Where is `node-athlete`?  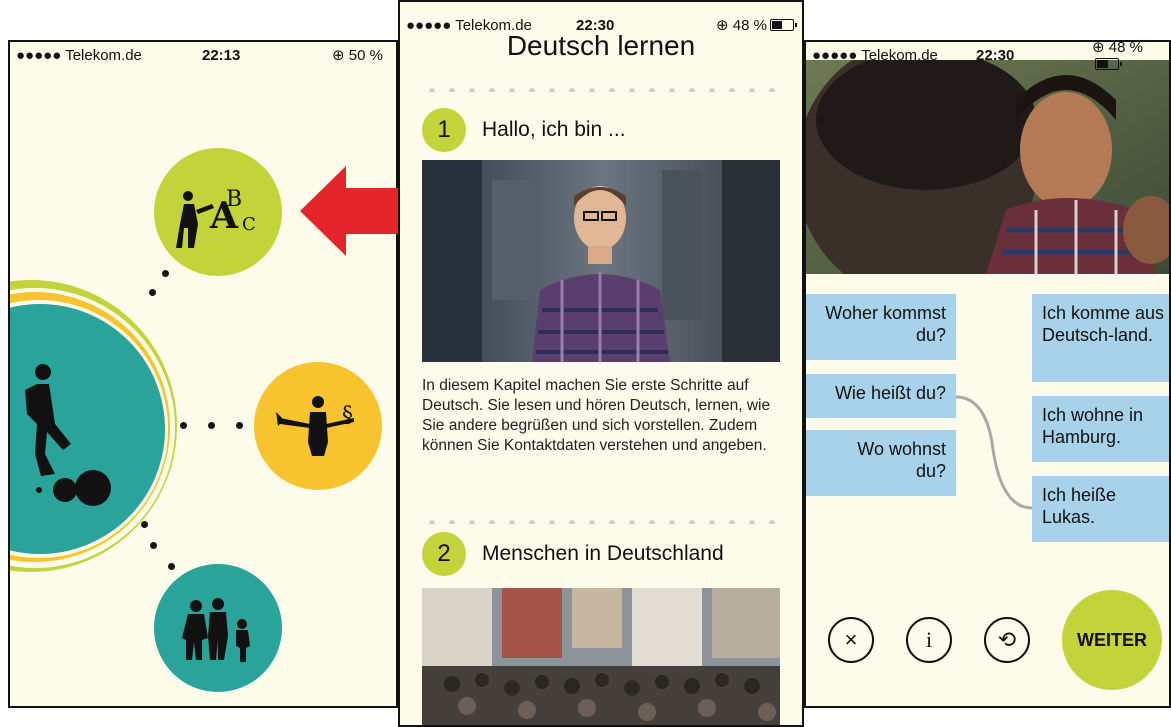
node-athlete is located at coordinates (87, 429).